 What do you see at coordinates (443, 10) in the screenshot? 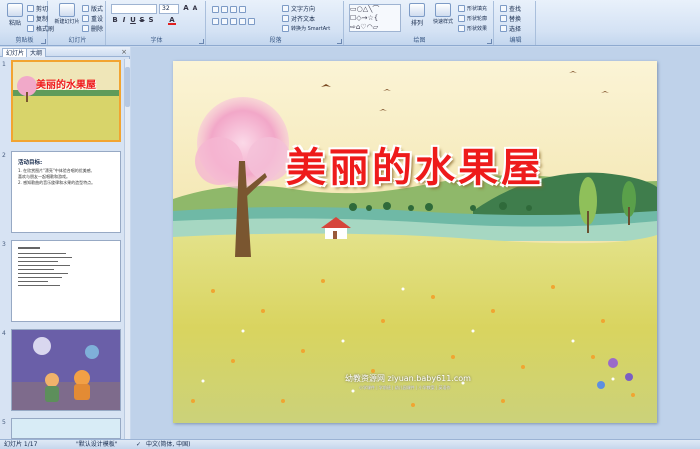
I see `quick-styles-icon` at bounding box center [443, 10].